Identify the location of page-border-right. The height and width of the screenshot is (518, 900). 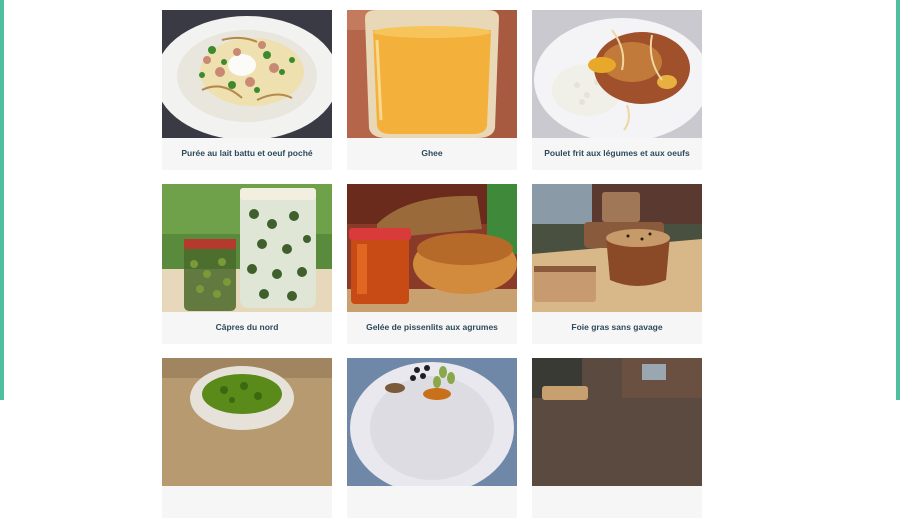
(898, 200).